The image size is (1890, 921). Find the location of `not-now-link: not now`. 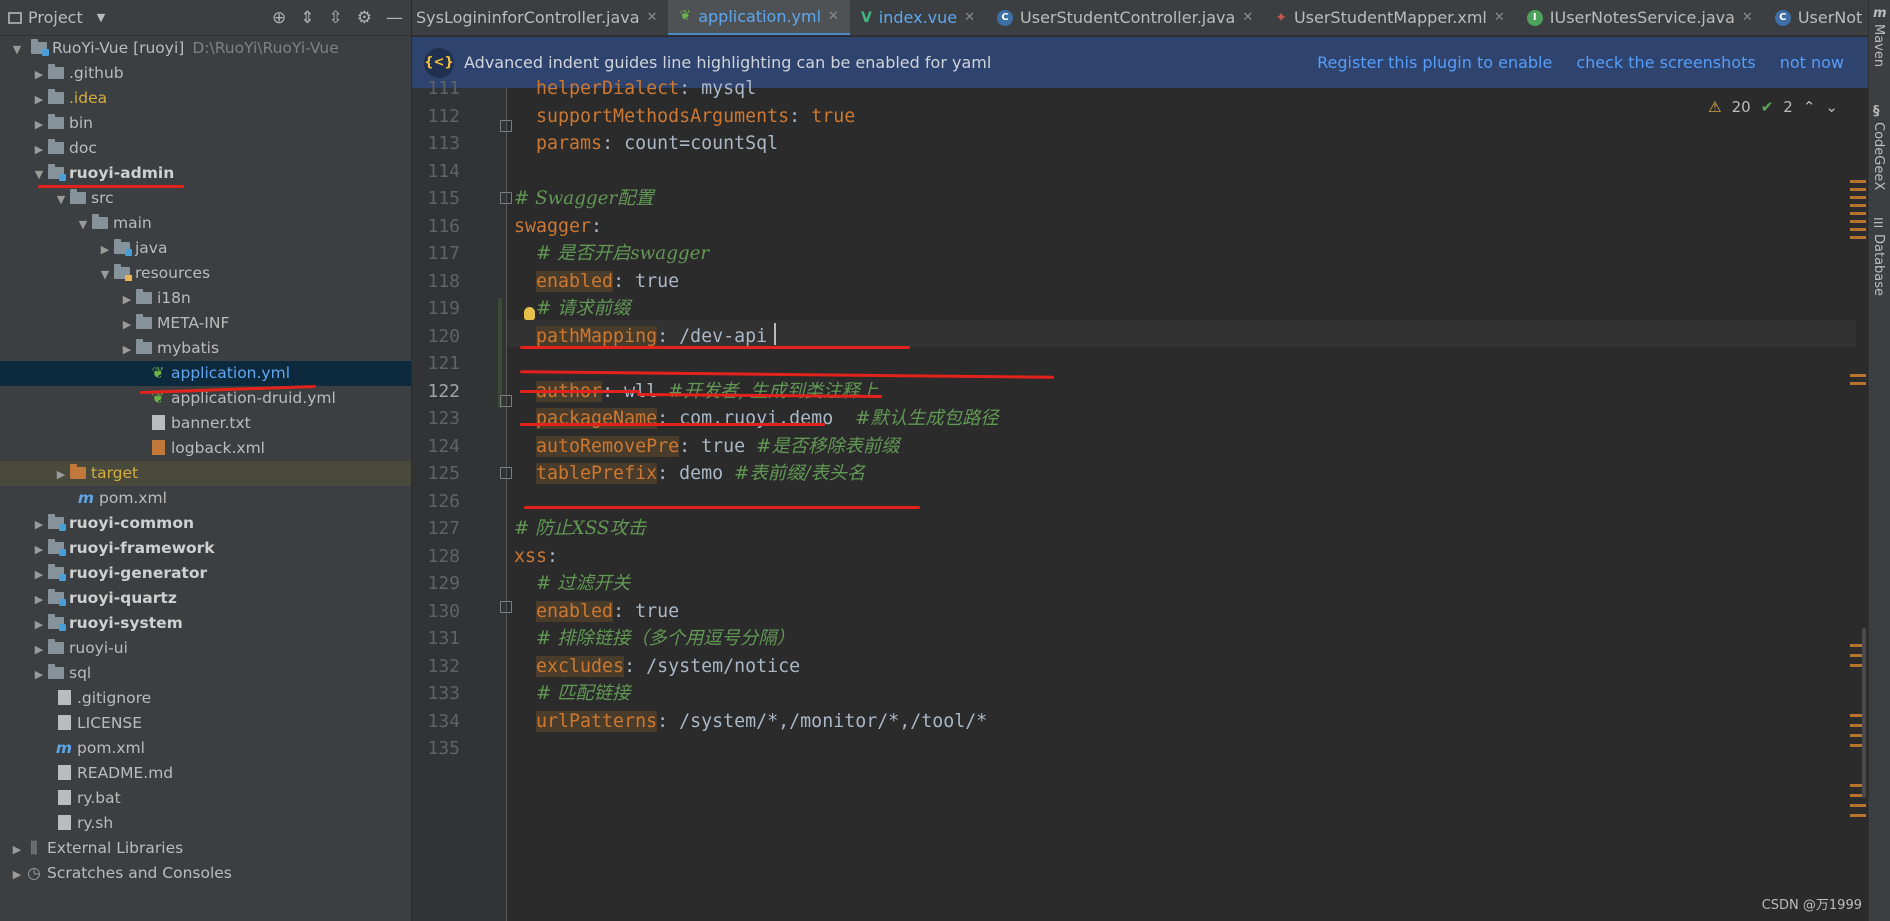

not-now-link: not now is located at coordinates (1812, 62).